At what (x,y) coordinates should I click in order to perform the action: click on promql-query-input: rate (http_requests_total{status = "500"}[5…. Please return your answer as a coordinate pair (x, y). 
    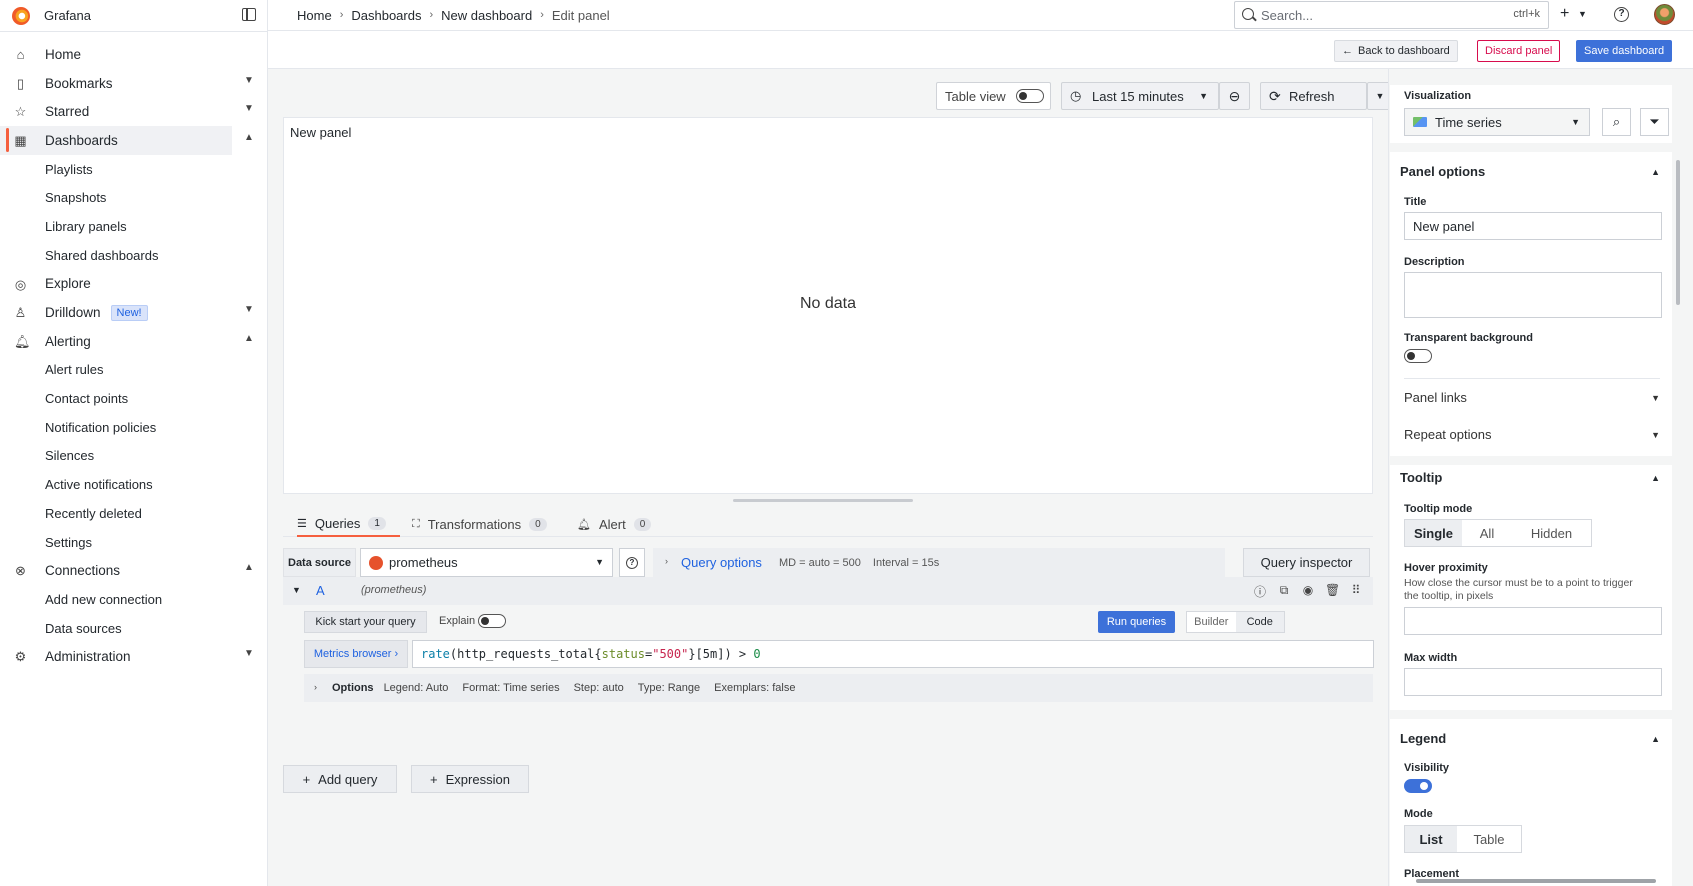
    Looking at the image, I should click on (893, 654).